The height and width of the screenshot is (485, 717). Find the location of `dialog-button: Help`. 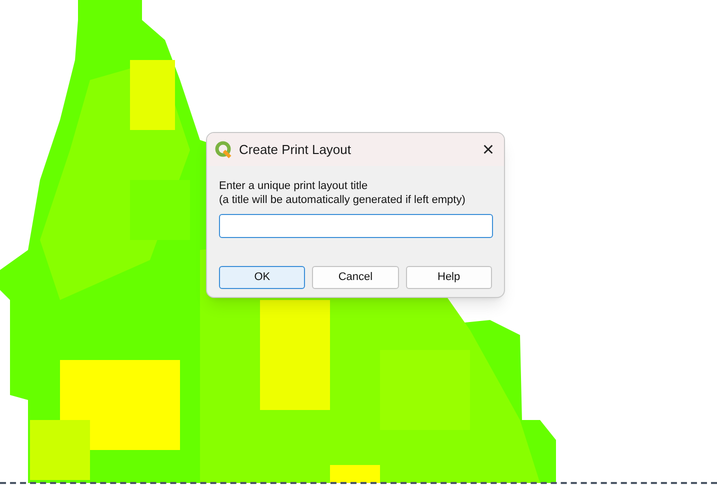

dialog-button: Help is located at coordinates (449, 277).